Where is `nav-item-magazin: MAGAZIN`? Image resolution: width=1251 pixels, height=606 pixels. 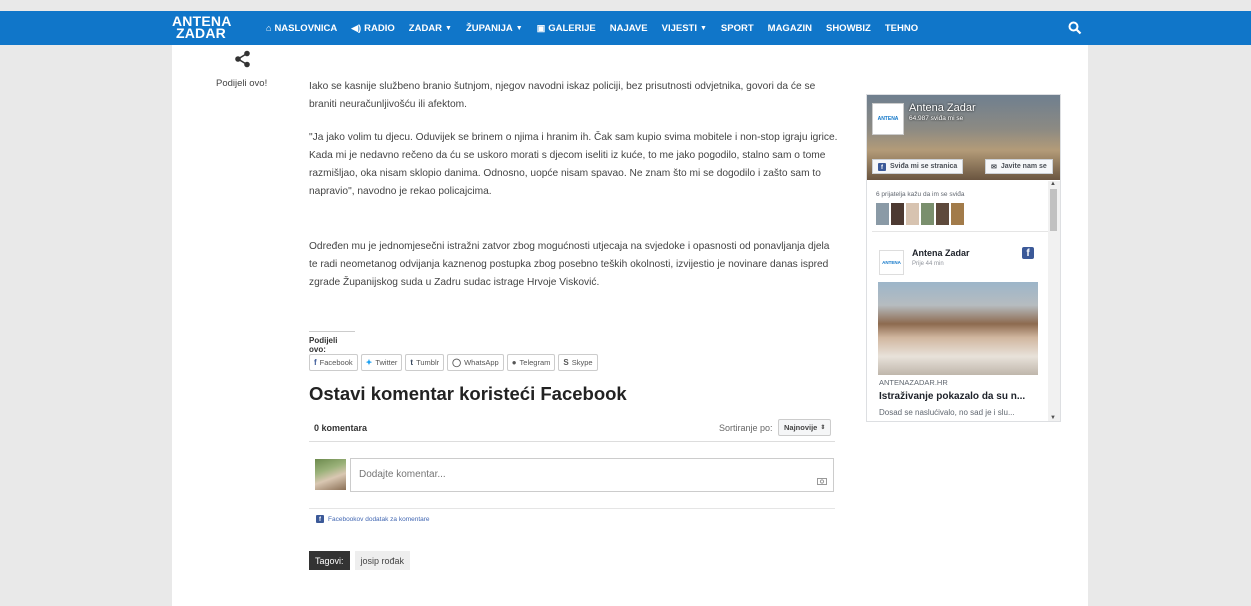
nav-item-magazin: MAGAZIN is located at coordinates (790, 28).